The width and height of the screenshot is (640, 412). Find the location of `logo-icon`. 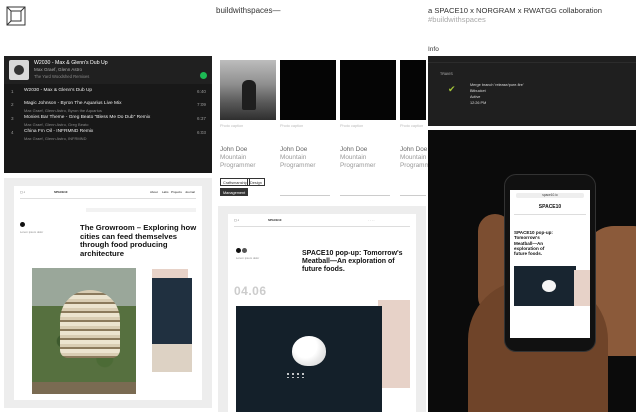

logo-icon is located at coordinates (16, 16).